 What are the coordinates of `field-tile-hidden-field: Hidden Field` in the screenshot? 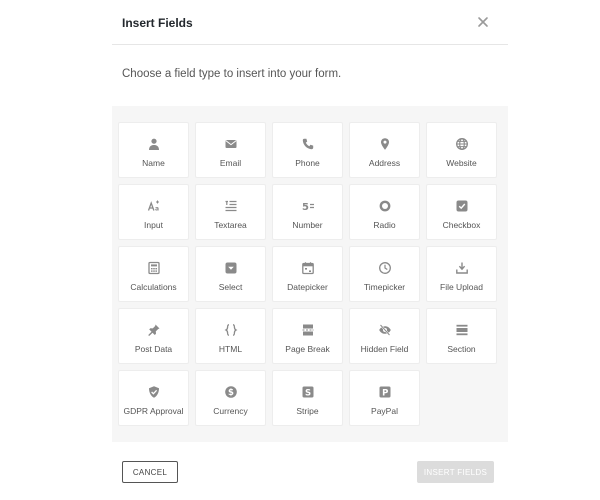 It's located at (384, 336).